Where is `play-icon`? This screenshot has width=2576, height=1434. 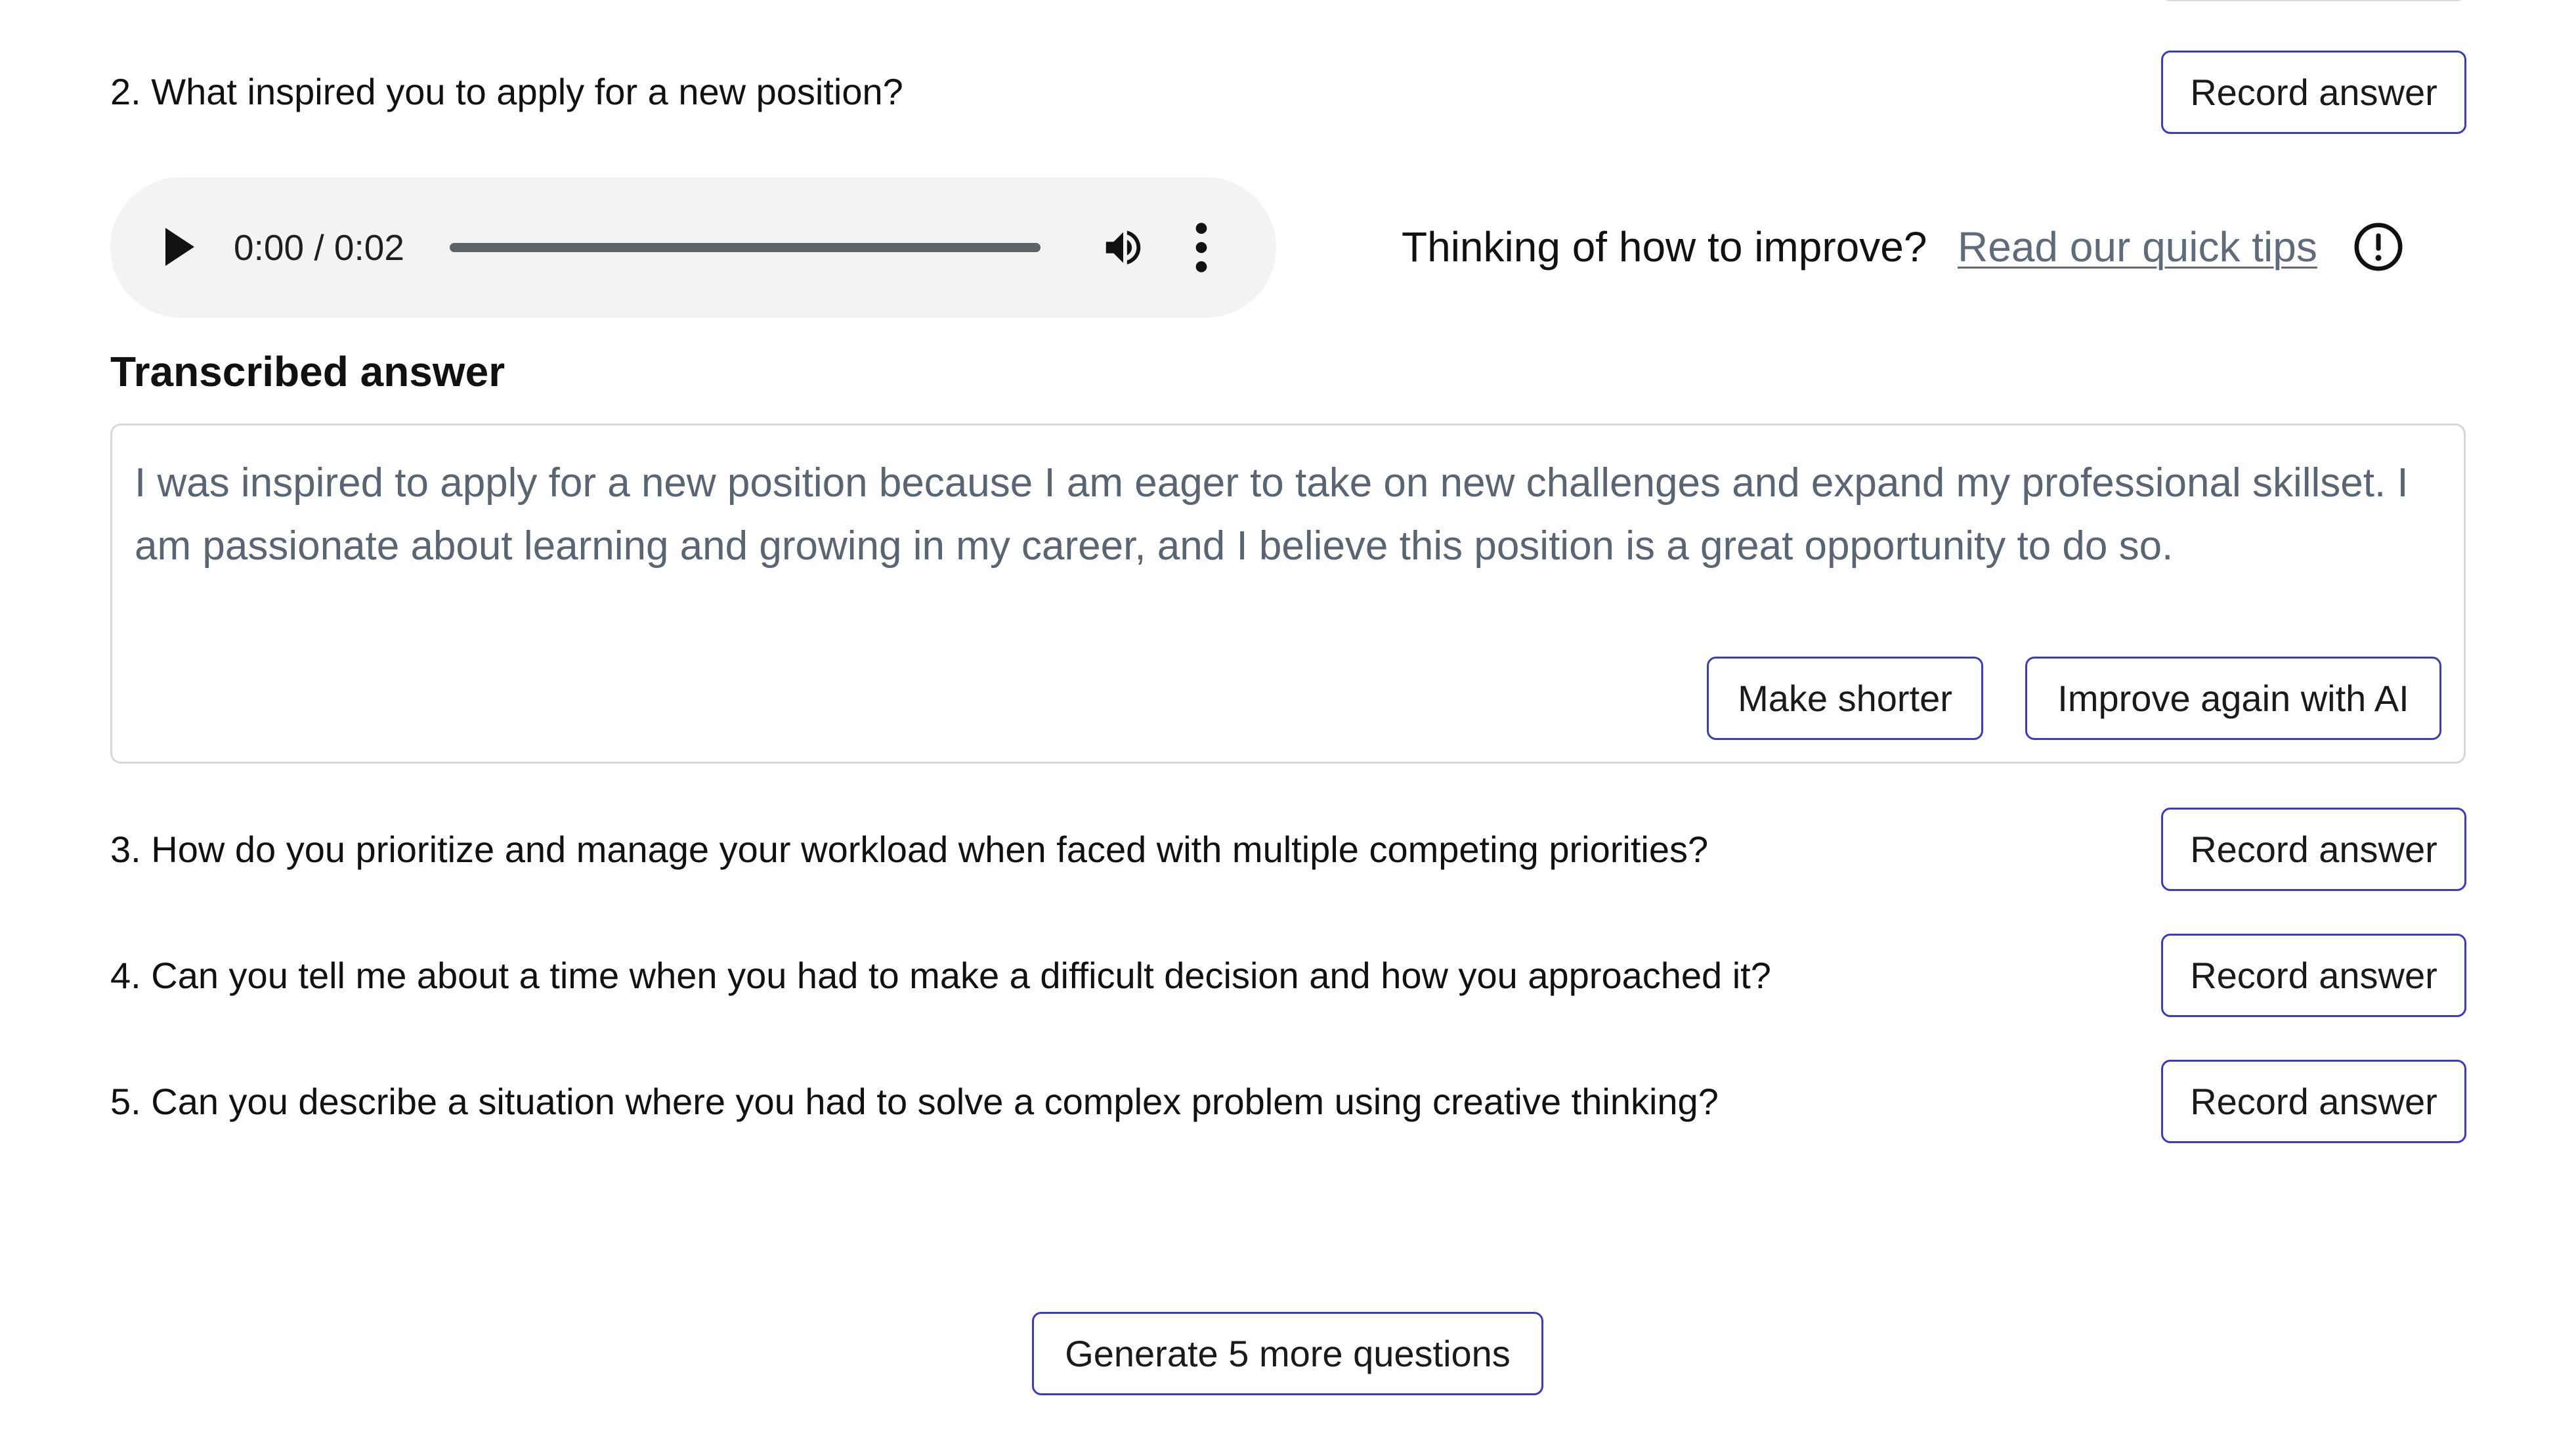
play-icon is located at coordinates (179, 247).